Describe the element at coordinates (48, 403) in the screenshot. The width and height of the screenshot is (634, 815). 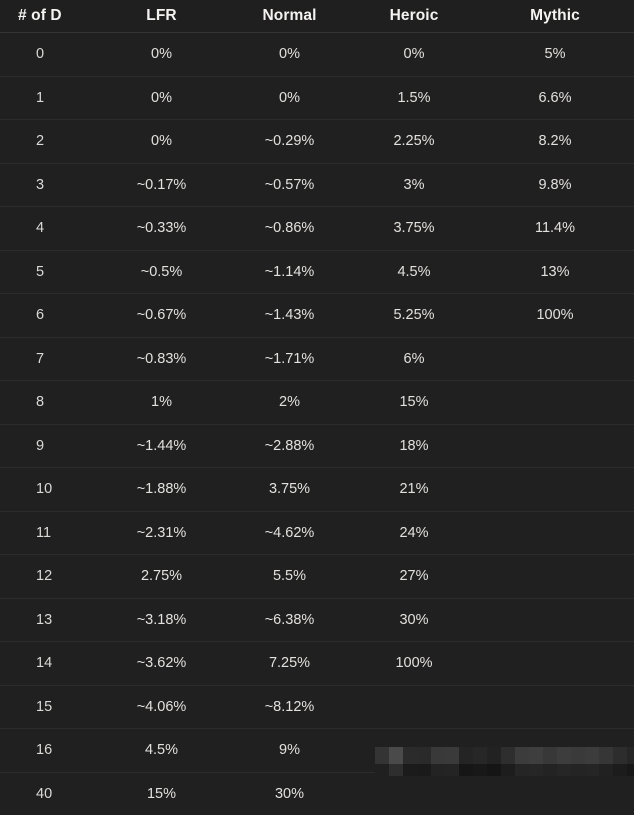
I see `row-index-cell: 8` at that location.